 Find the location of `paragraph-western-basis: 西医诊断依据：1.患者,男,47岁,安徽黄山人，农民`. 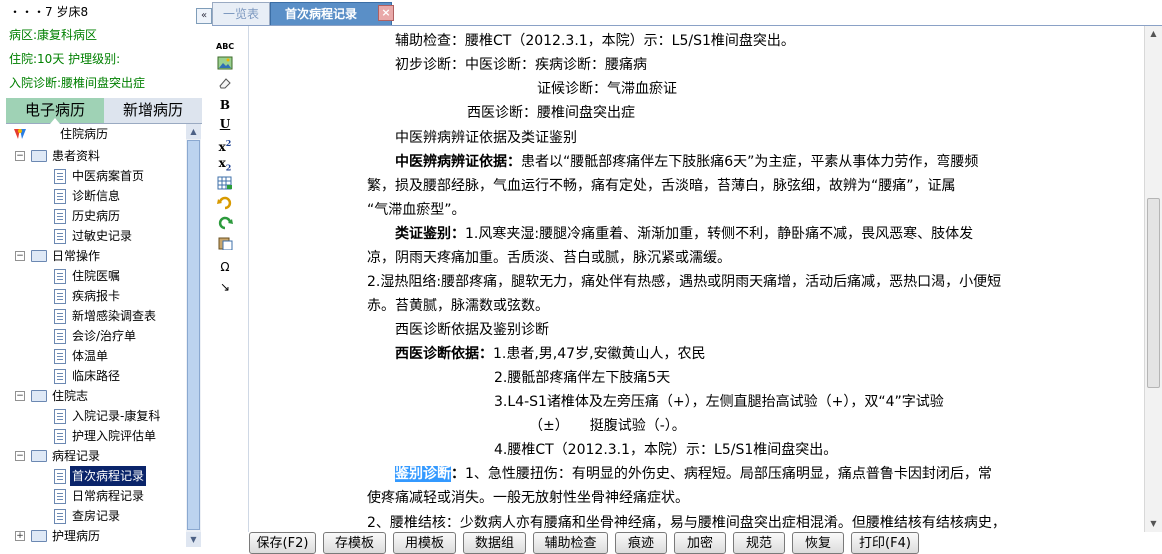

paragraph-western-basis: 西医诊断依据：1.患者,男,47岁,安徽黄山人，农民 is located at coordinates (550, 354).